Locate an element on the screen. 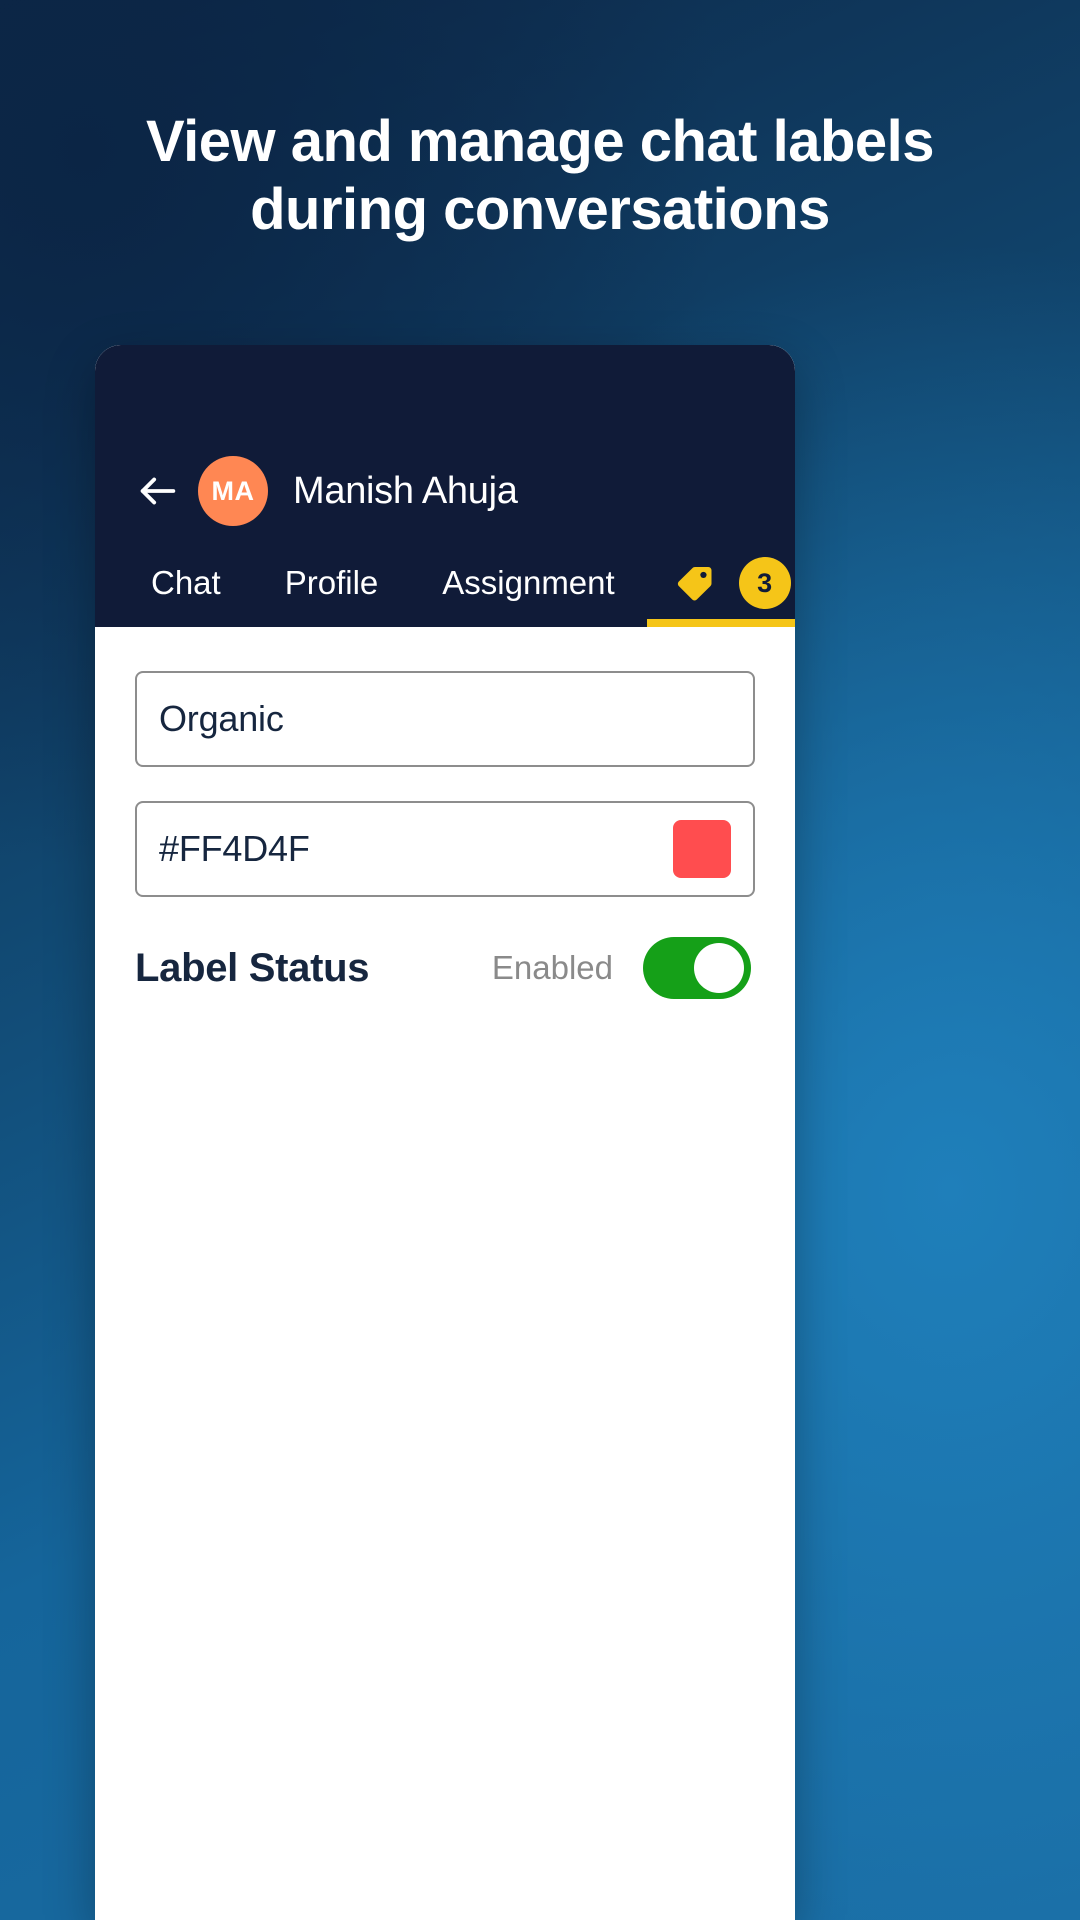 Image resolution: width=1080 pixels, height=1920 pixels. tab-bar: Chat Profile Assignment 3 is located at coordinates (445, 583).